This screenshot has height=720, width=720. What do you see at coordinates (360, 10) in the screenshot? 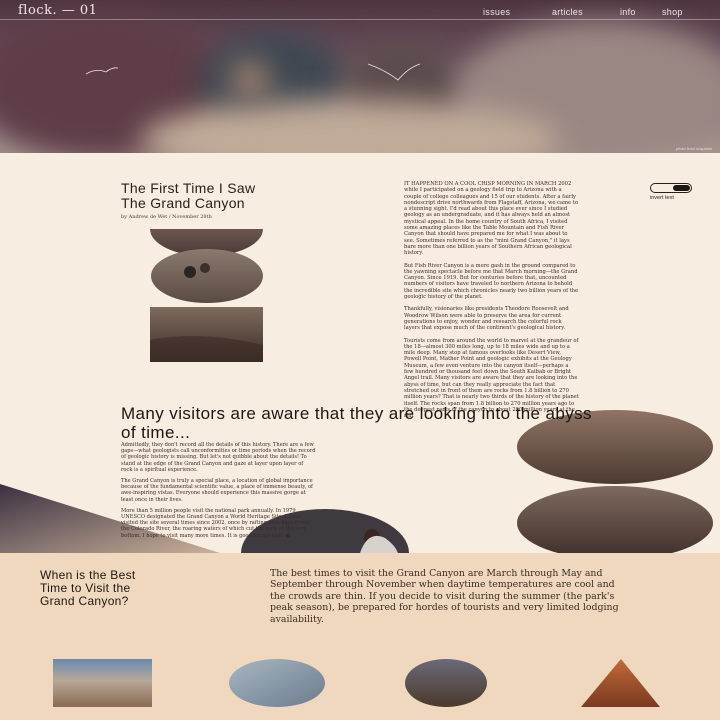
I see `top-nav: flock. — 01 issues articles info shop` at bounding box center [360, 10].